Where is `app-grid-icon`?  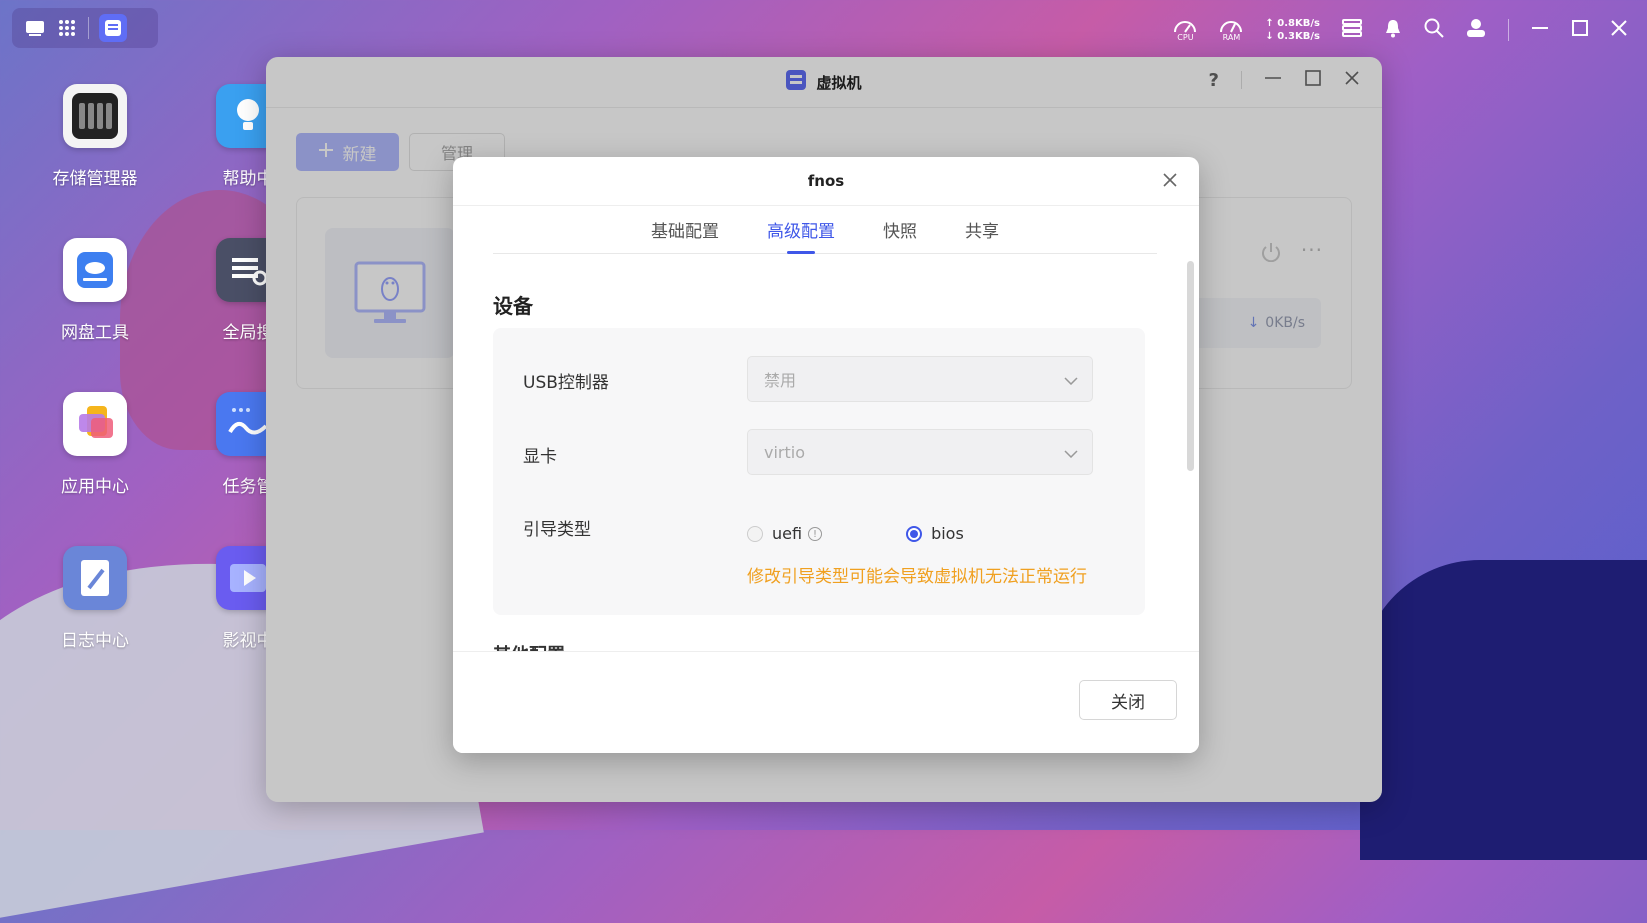 app-grid-icon is located at coordinates (67, 28).